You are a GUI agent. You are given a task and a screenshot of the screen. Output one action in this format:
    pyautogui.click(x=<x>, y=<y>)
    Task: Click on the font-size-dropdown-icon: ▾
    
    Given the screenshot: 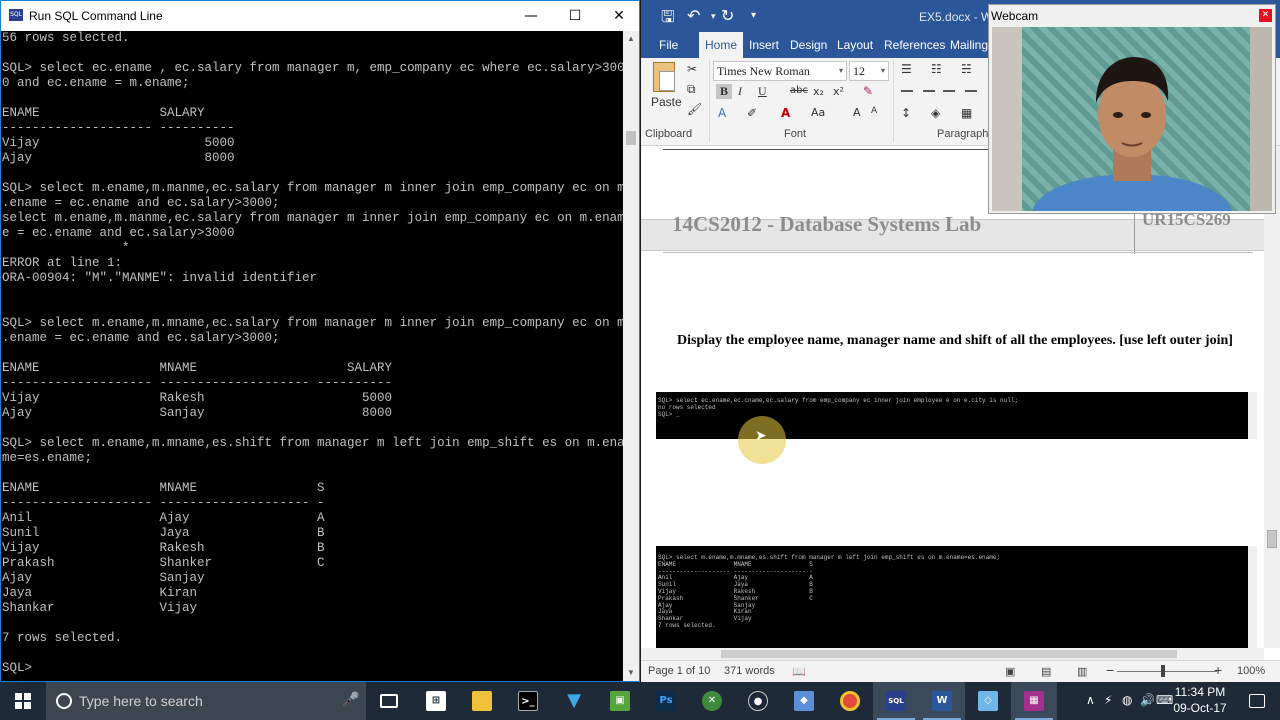 What is the action you would take?
    pyautogui.click(x=883, y=71)
    